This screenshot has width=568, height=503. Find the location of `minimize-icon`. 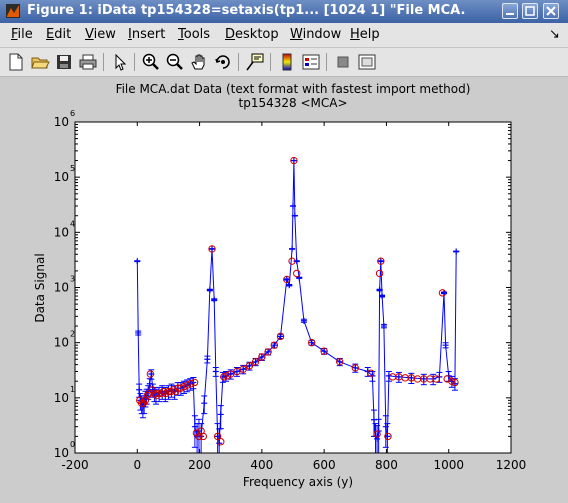

minimize-icon is located at coordinates (510, 11).